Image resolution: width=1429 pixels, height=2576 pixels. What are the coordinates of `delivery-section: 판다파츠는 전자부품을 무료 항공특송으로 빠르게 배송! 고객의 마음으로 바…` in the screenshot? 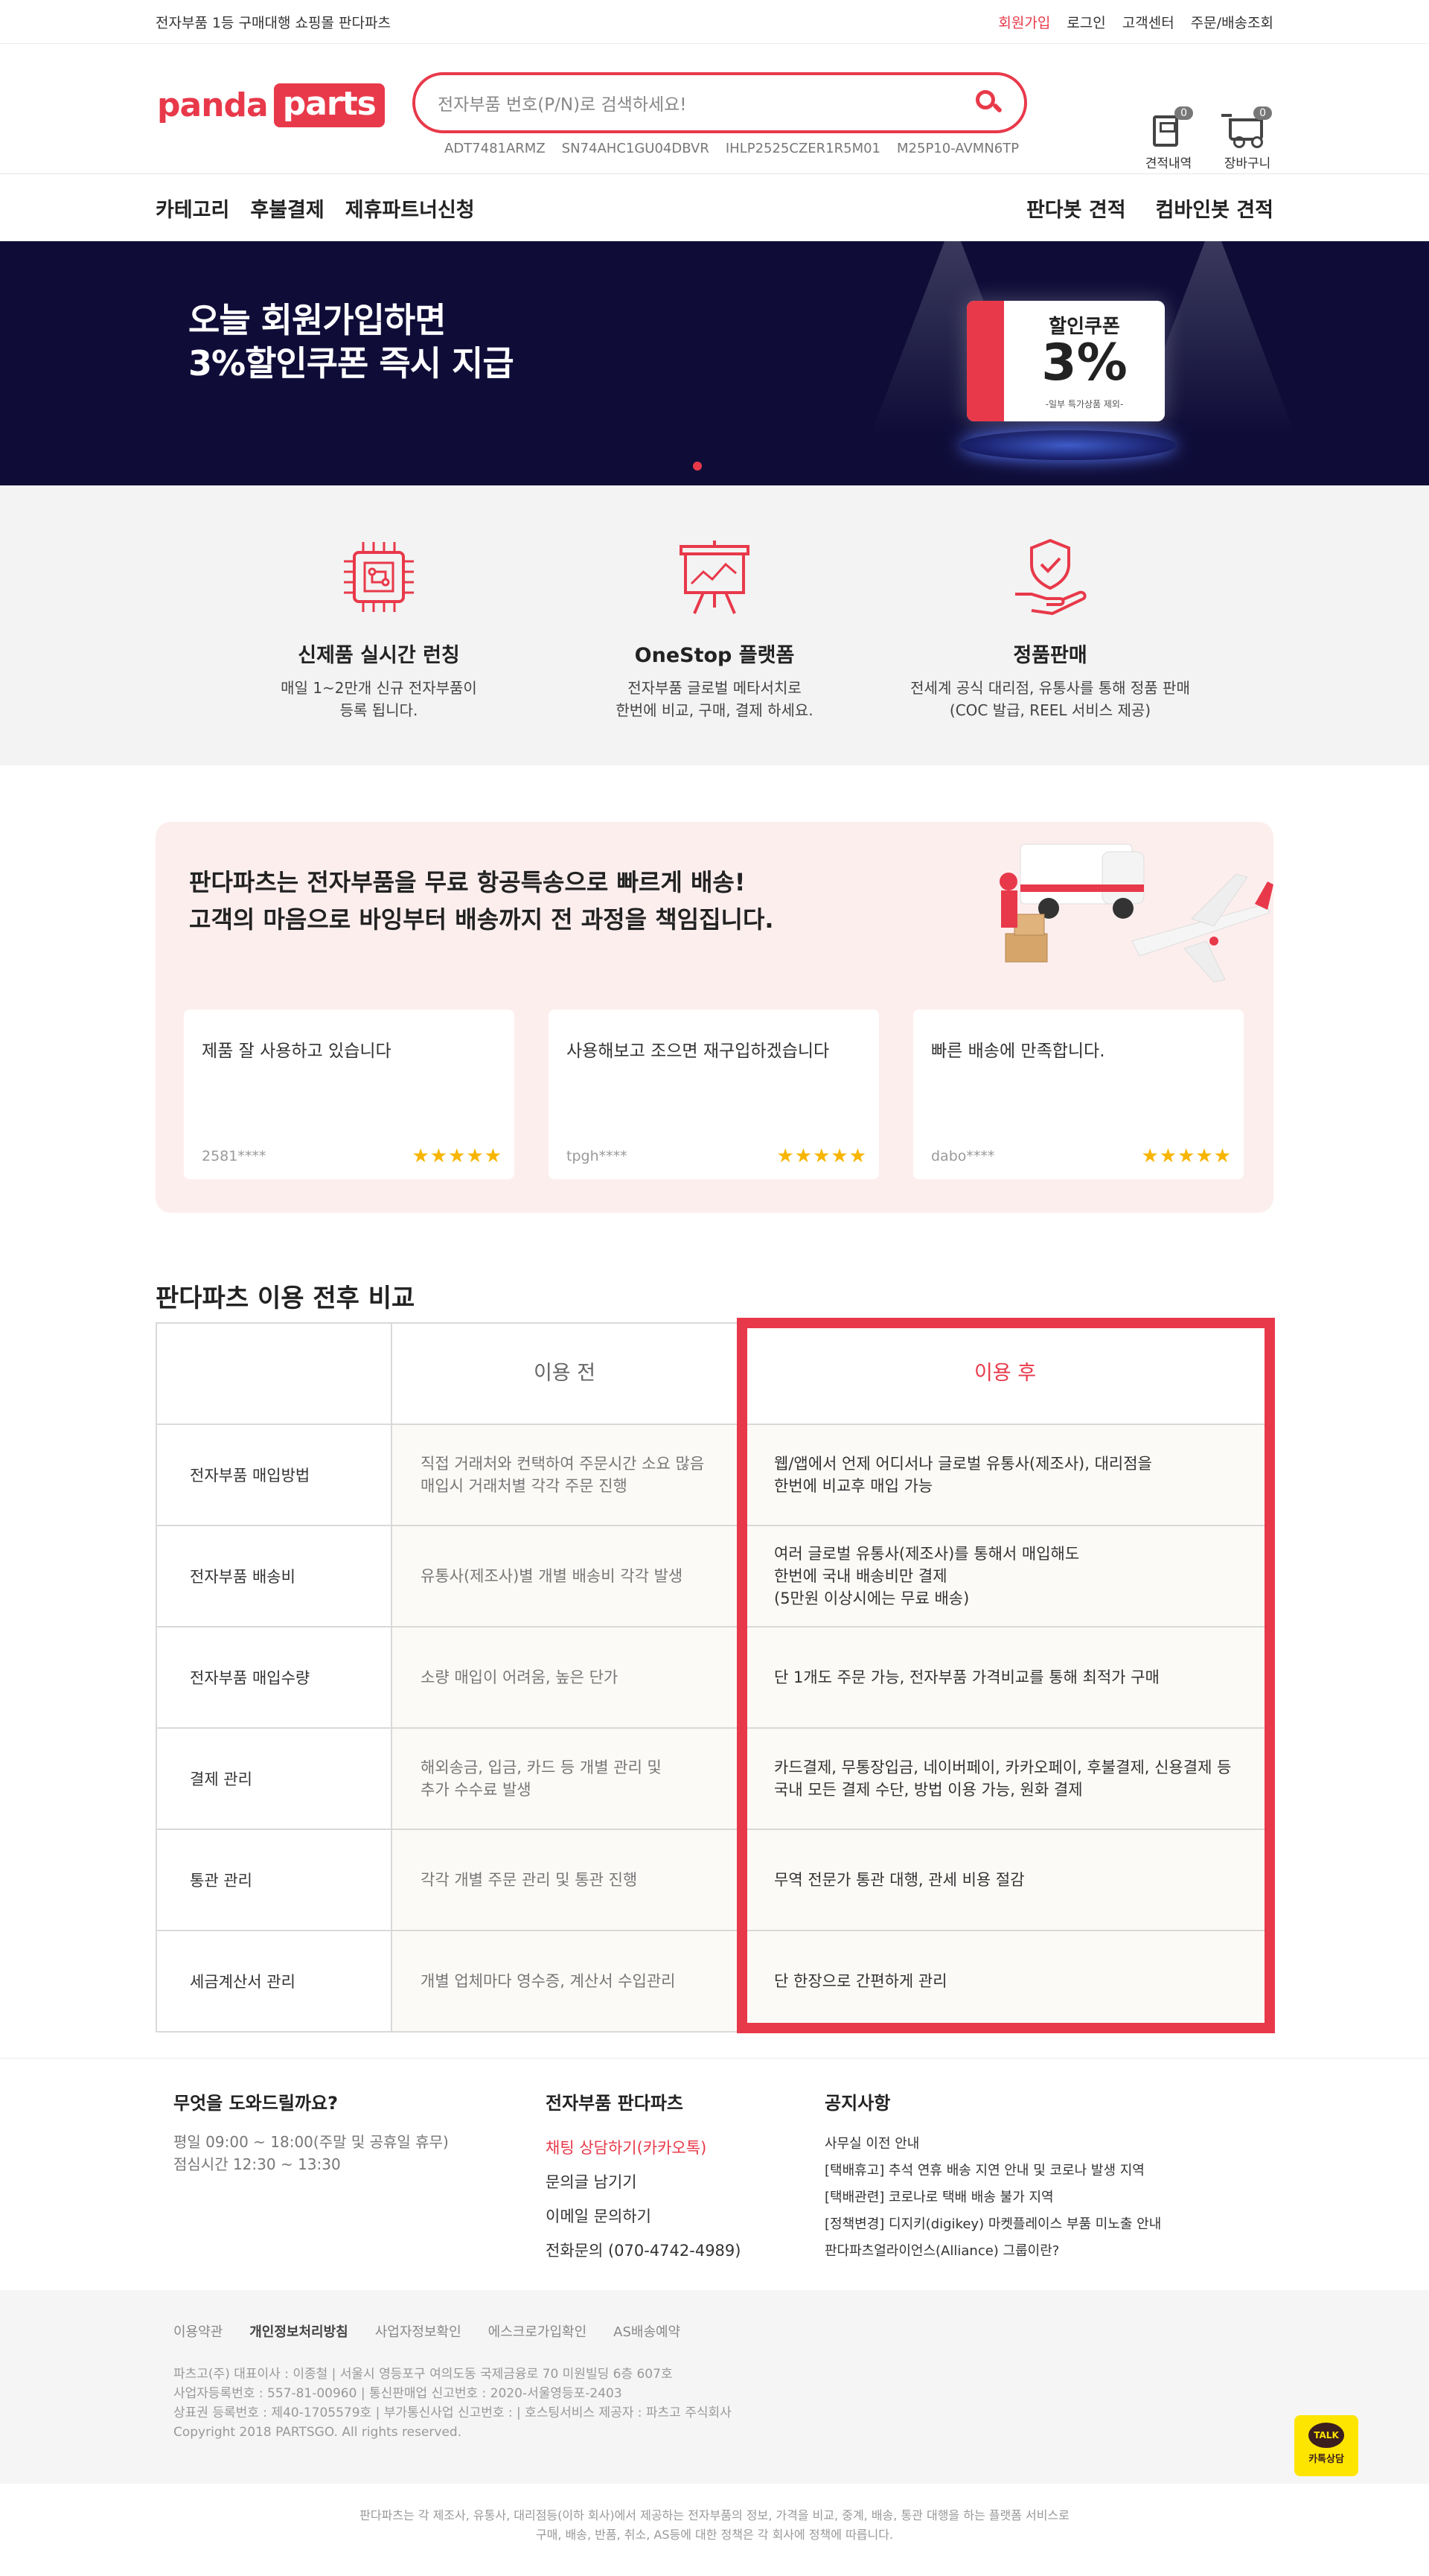 It's located at (714, 1017).